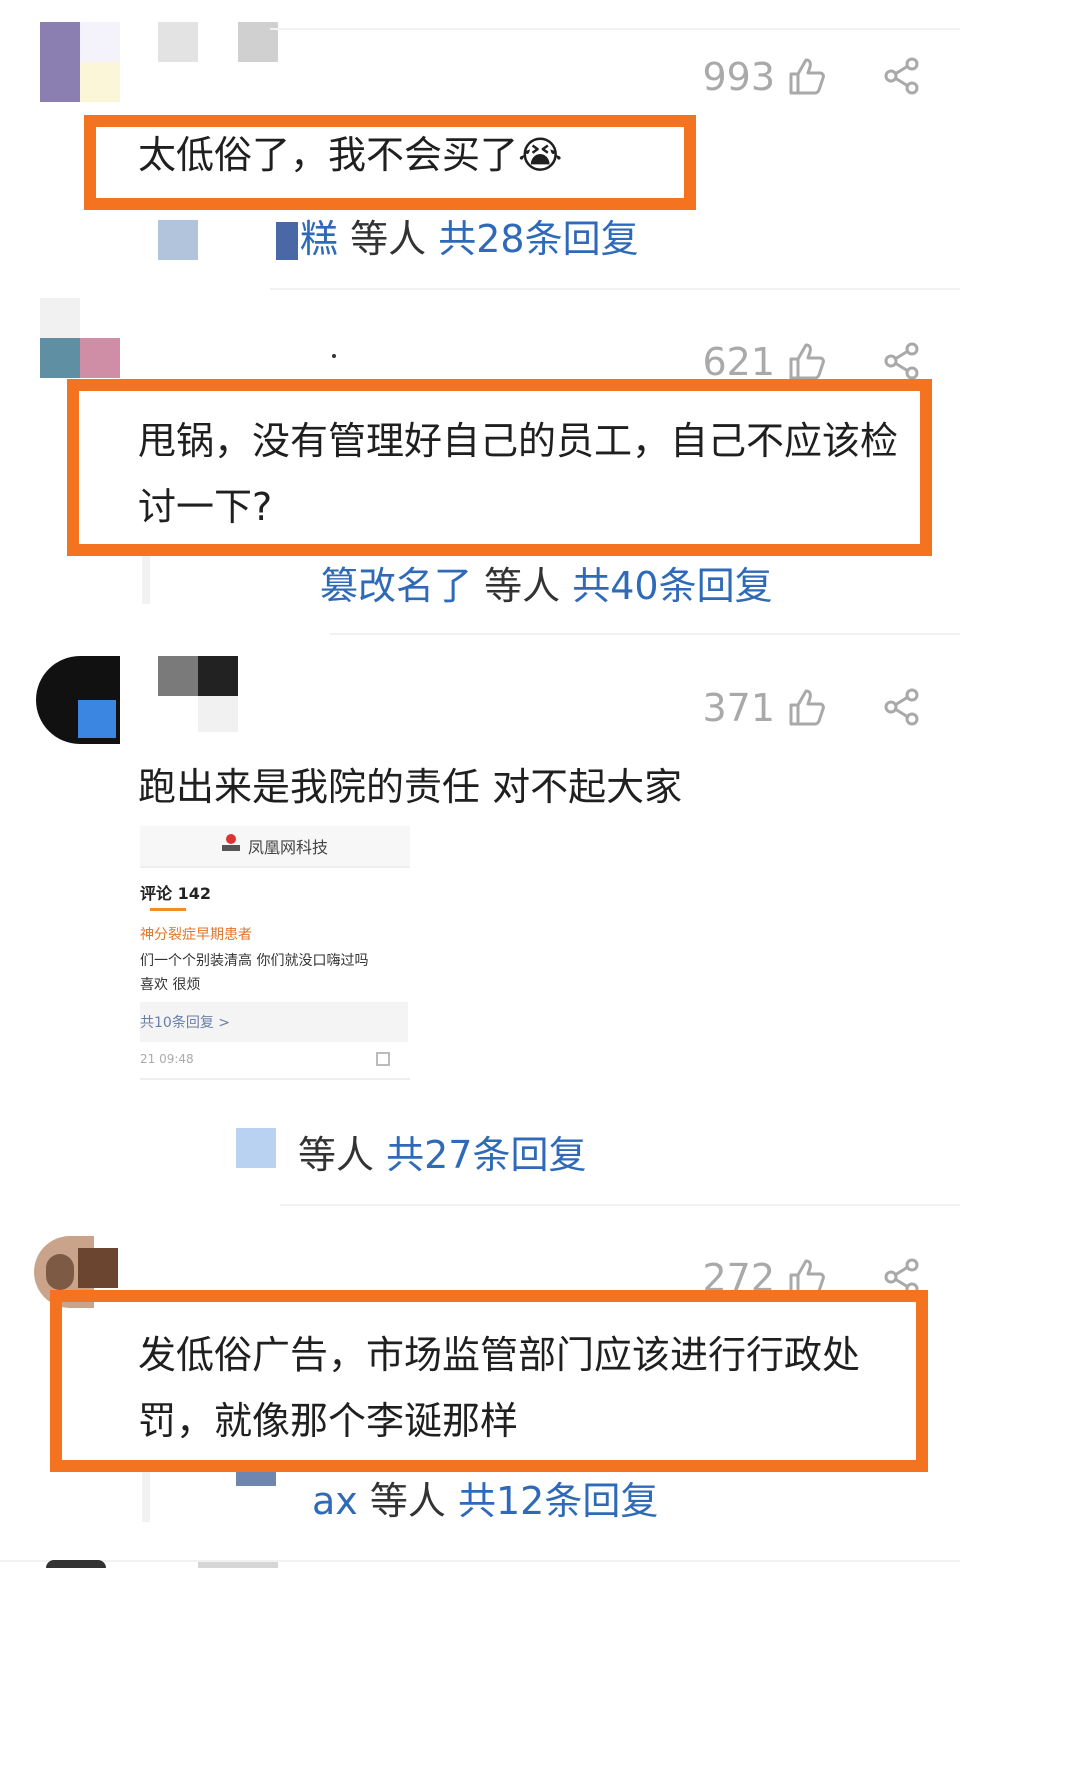 This screenshot has width=1080, height=1775. What do you see at coordinates (196, 935) in the screenshot?
I see `embed-user: 神分裂症早期患者` at bounding box center [196, 935].